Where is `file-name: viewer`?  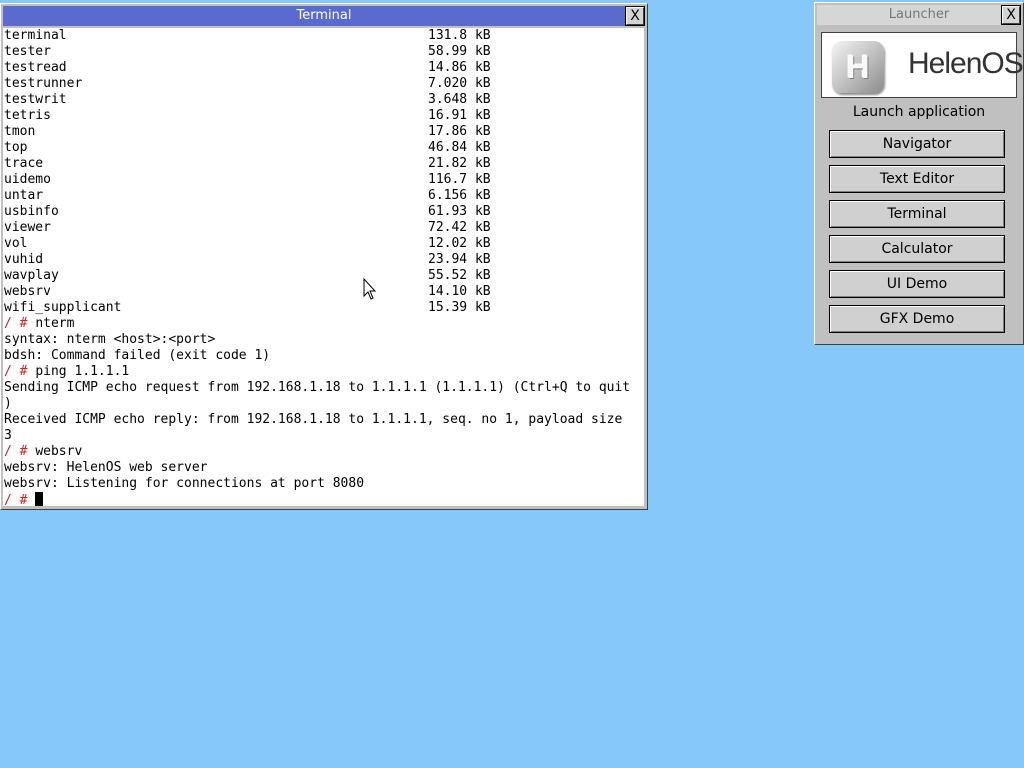
file-name: viewer is located at coordinates (27, 227).